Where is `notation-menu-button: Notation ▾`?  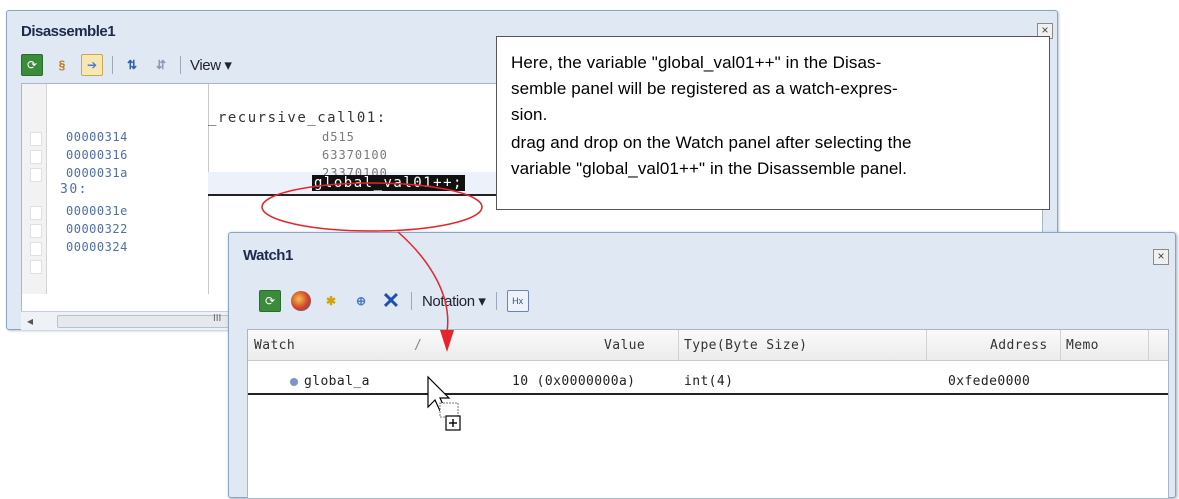
notation-menu-button: Notation ▾ is located at coordinates (454, 301).